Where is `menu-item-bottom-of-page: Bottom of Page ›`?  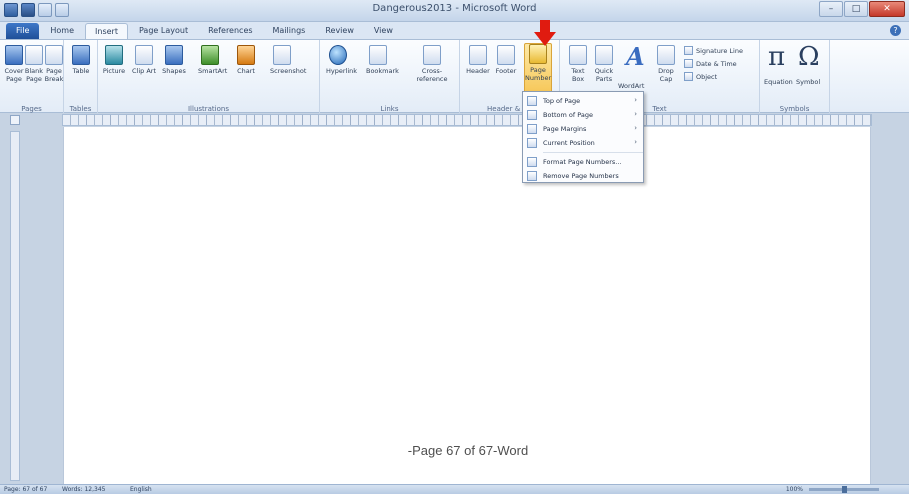
menu-item-bottom-of-page: Bottom of Page › is located at coordinates (583, 115).